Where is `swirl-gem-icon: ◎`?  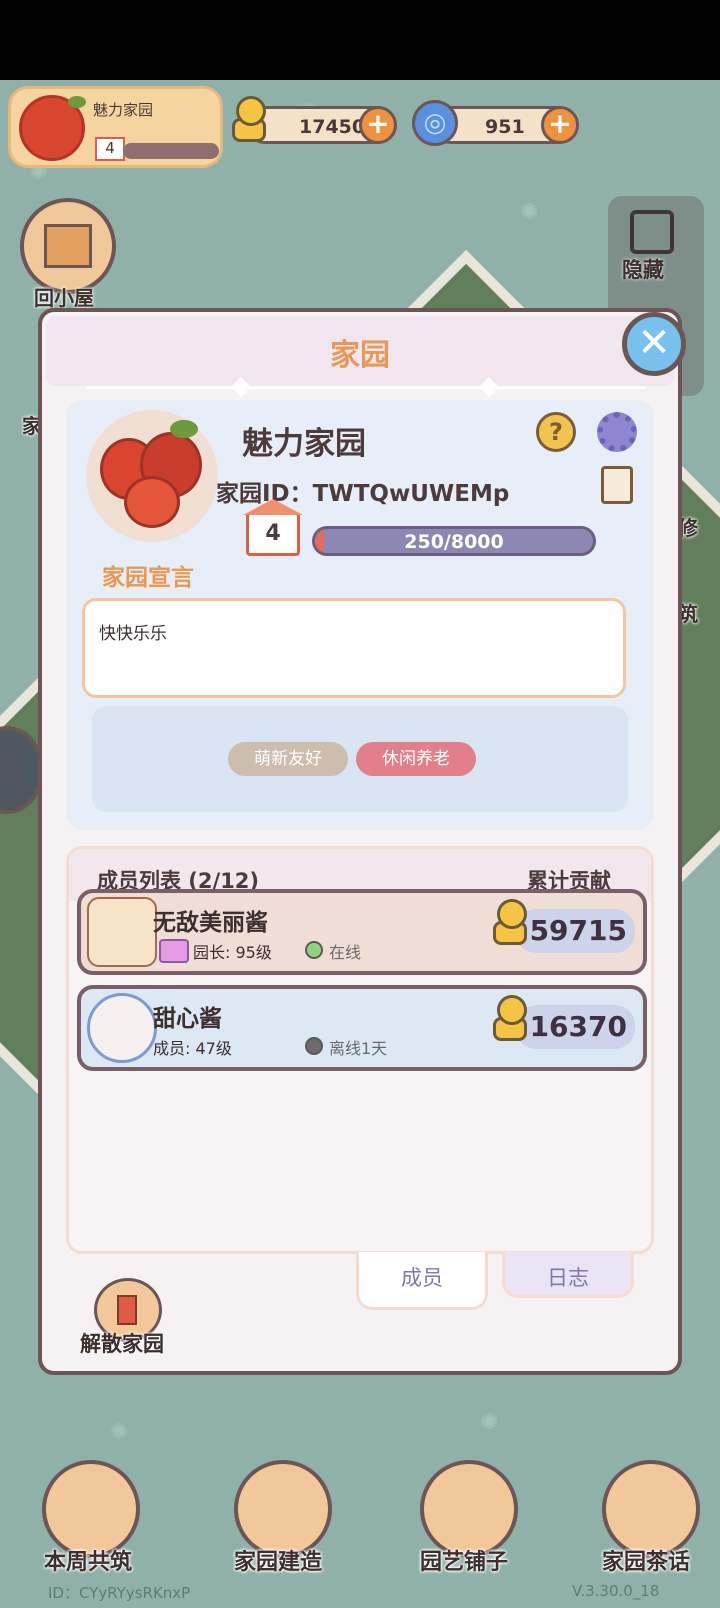 swirl-gem-icon: ◎ is located at coordinates (435, 123).